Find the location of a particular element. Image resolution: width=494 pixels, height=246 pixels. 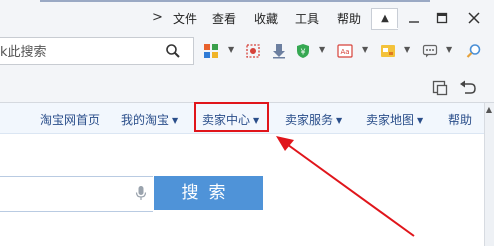

titlebar-accent-line is located at coordinates (235, 1).